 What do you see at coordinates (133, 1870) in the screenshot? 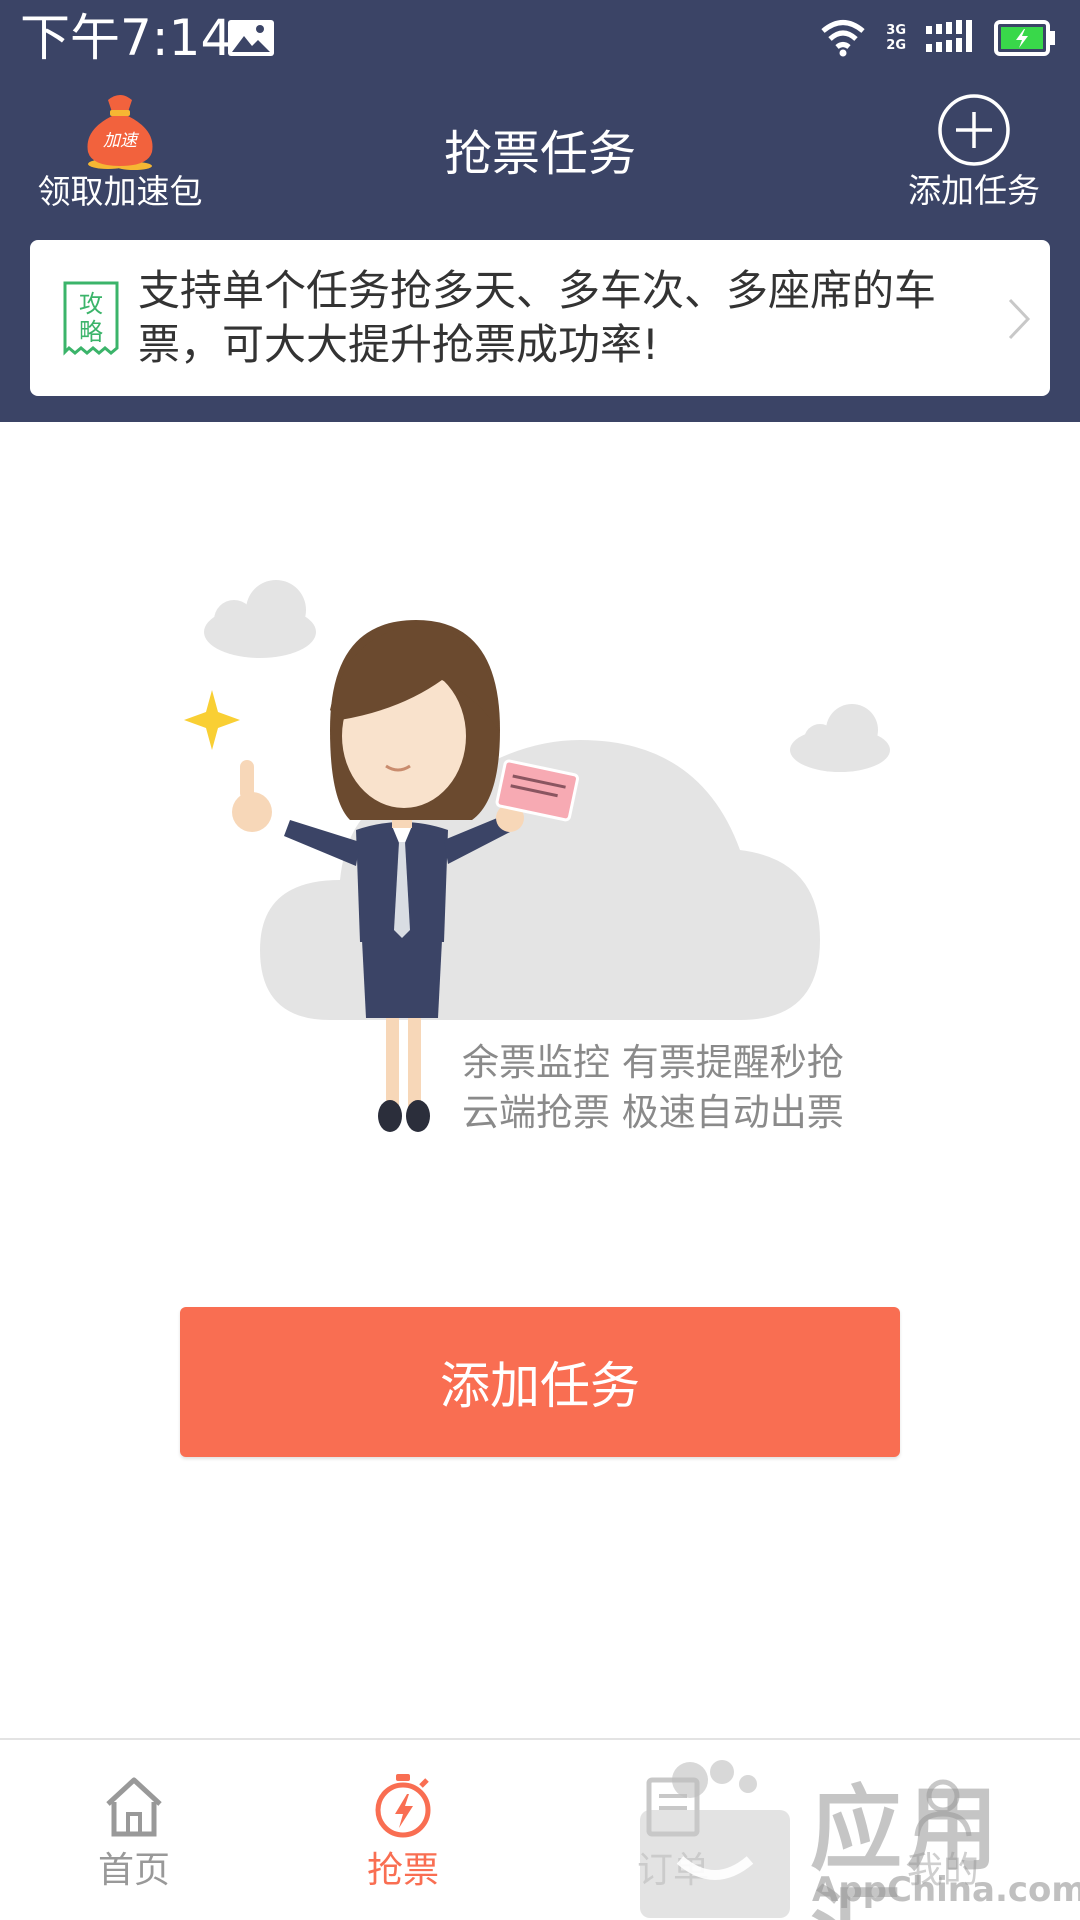
I see `nav-label-home: 首页` at bounding box center [133, 1870].